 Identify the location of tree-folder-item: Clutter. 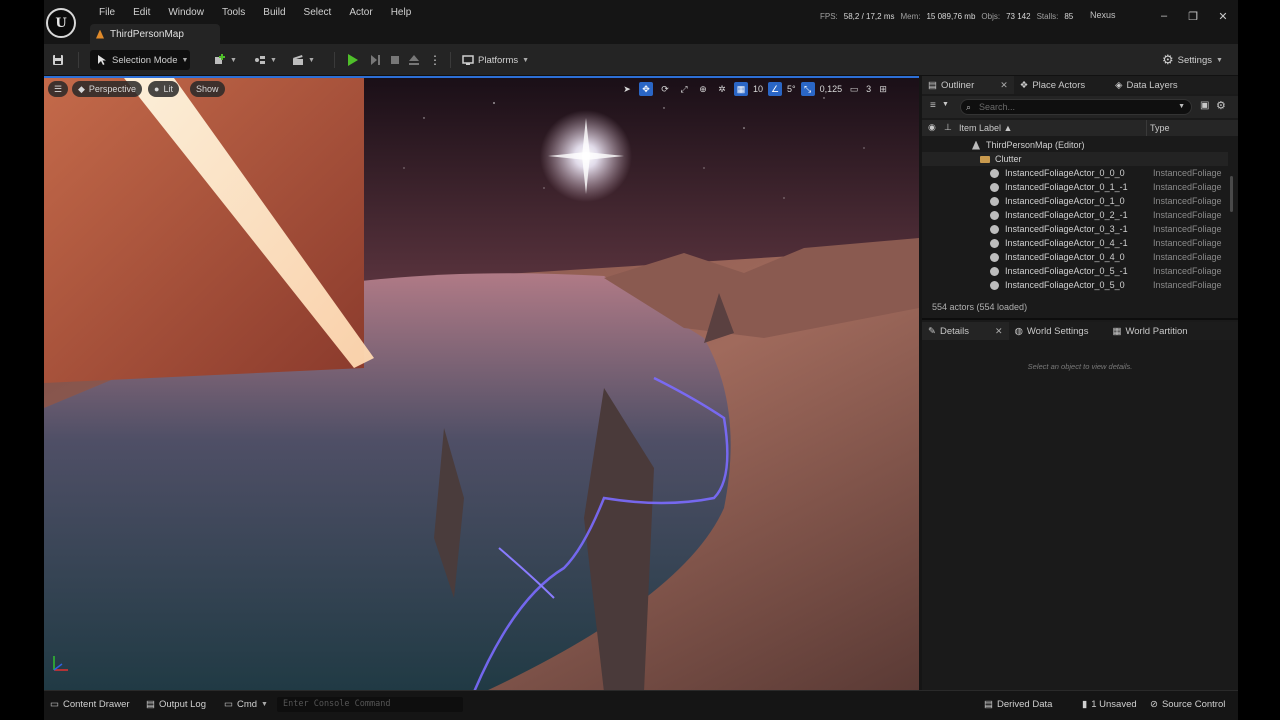
(1075, 159).